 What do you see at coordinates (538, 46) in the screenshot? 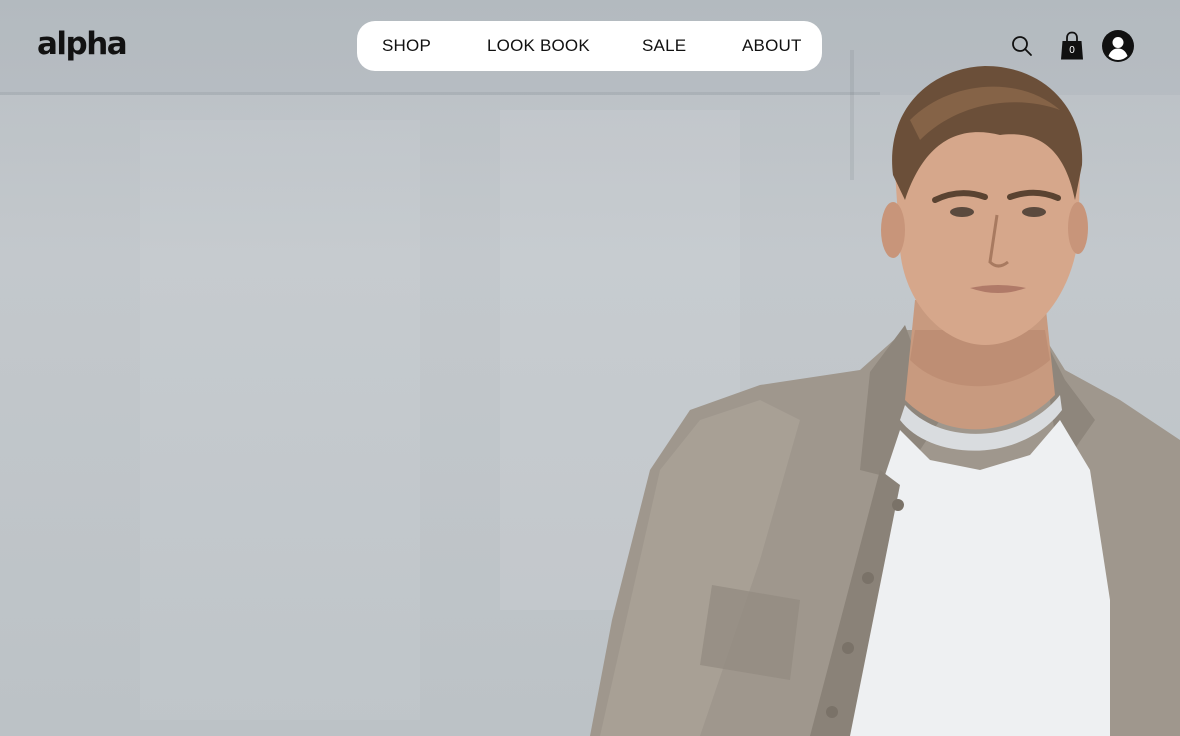
I see `nav-item-look-book: LOOK BOOK` at bounding box center [538, 46].